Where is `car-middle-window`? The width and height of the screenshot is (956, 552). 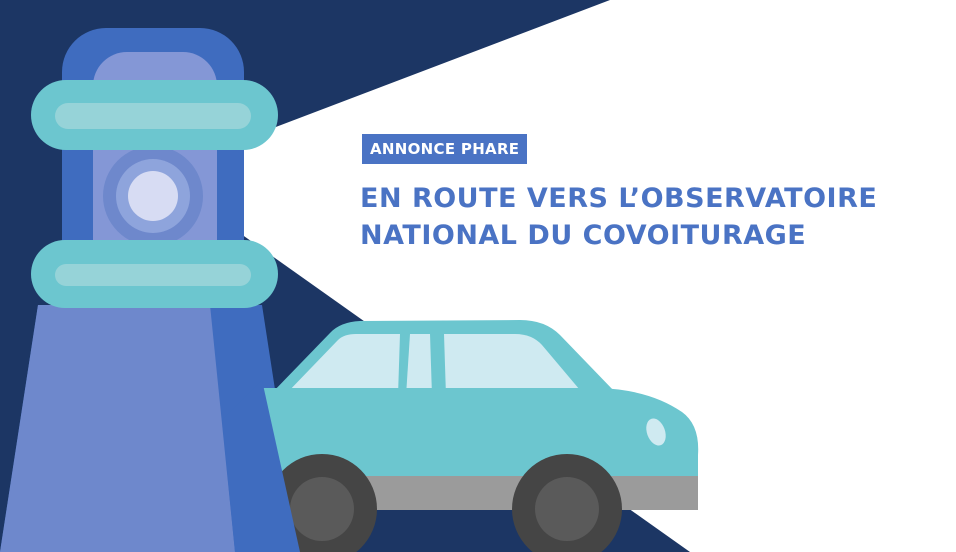 car-middle-window is located at coordinates (419, 365).